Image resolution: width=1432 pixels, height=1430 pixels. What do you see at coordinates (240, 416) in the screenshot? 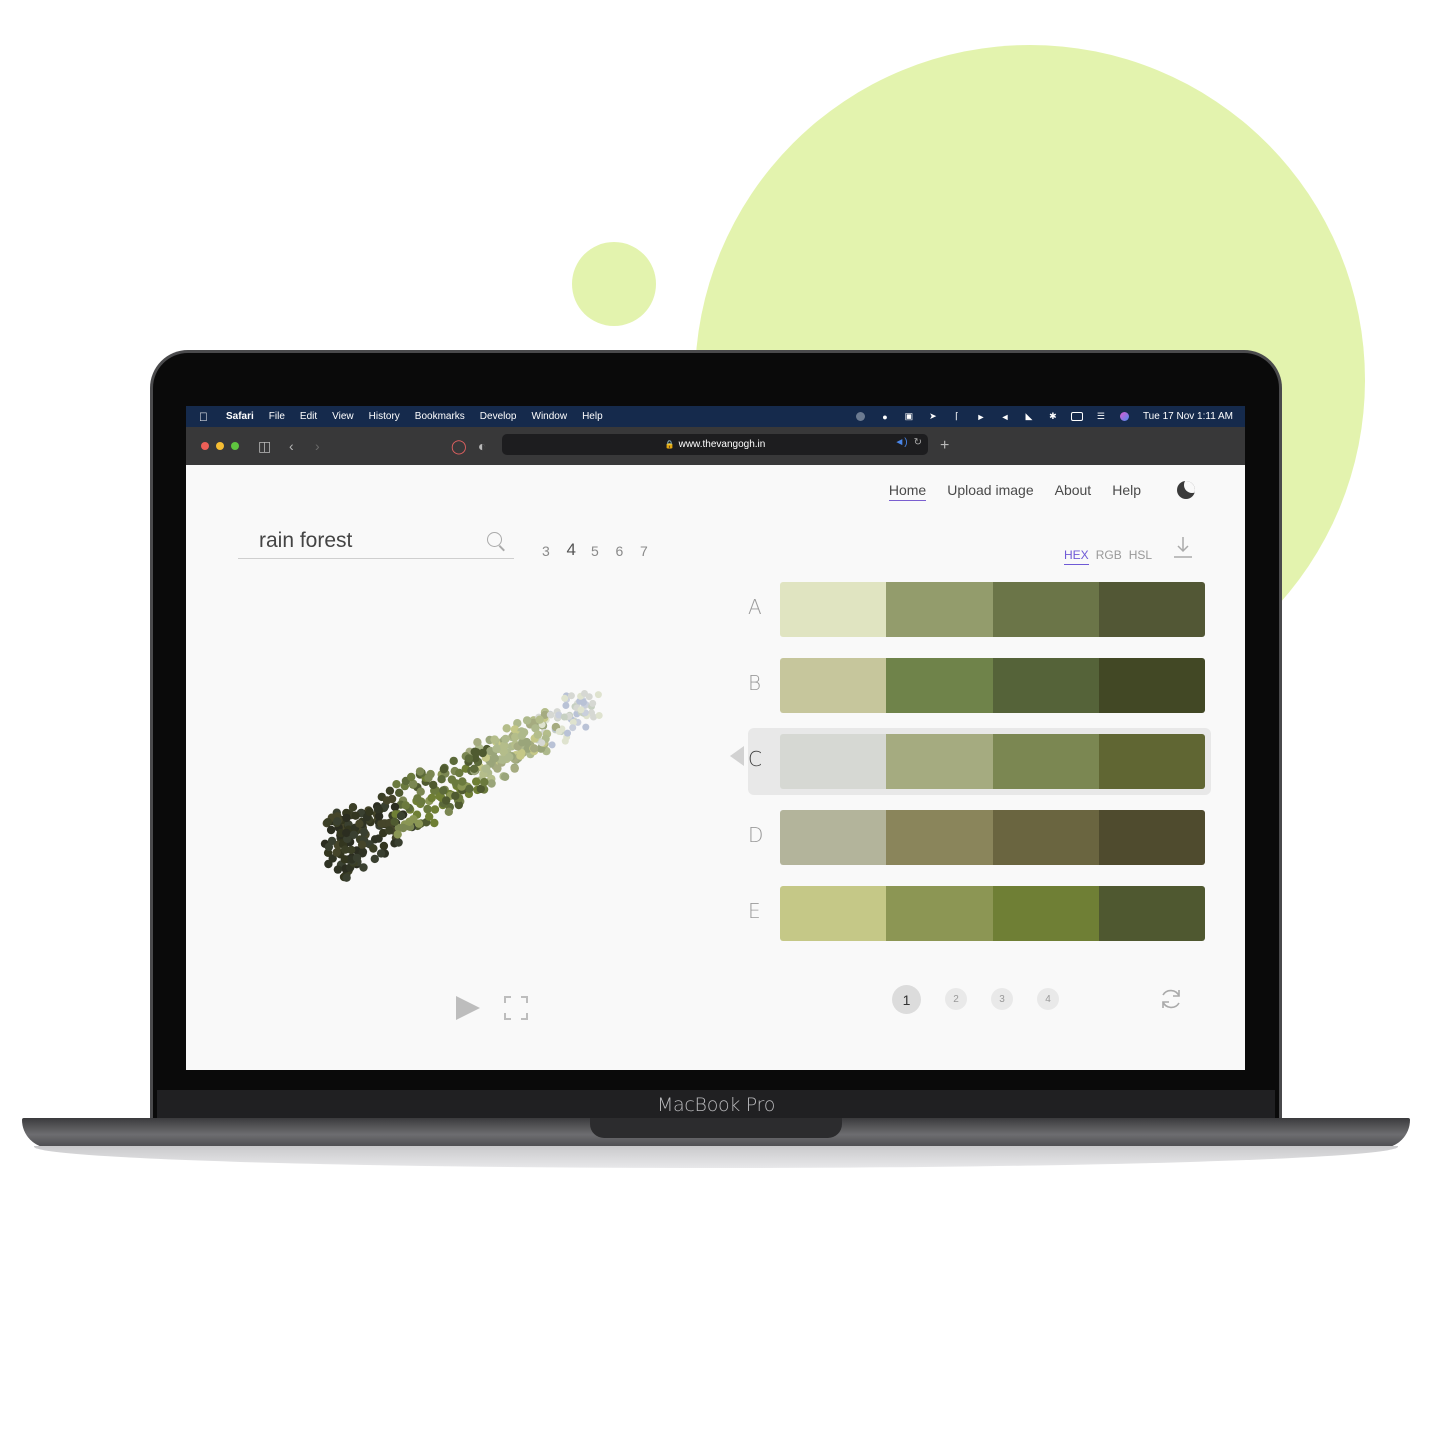
I see `menu-safari: Safari` at bounding box center [240, 416].